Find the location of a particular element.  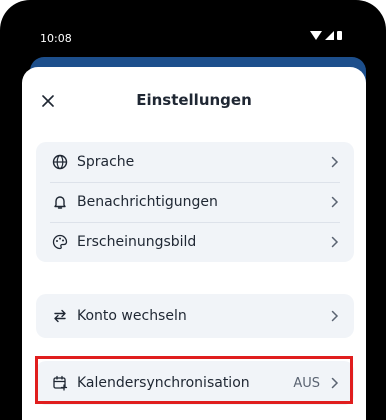

settings-group-account: Konto wechseln is located at coordinates (195, 316).